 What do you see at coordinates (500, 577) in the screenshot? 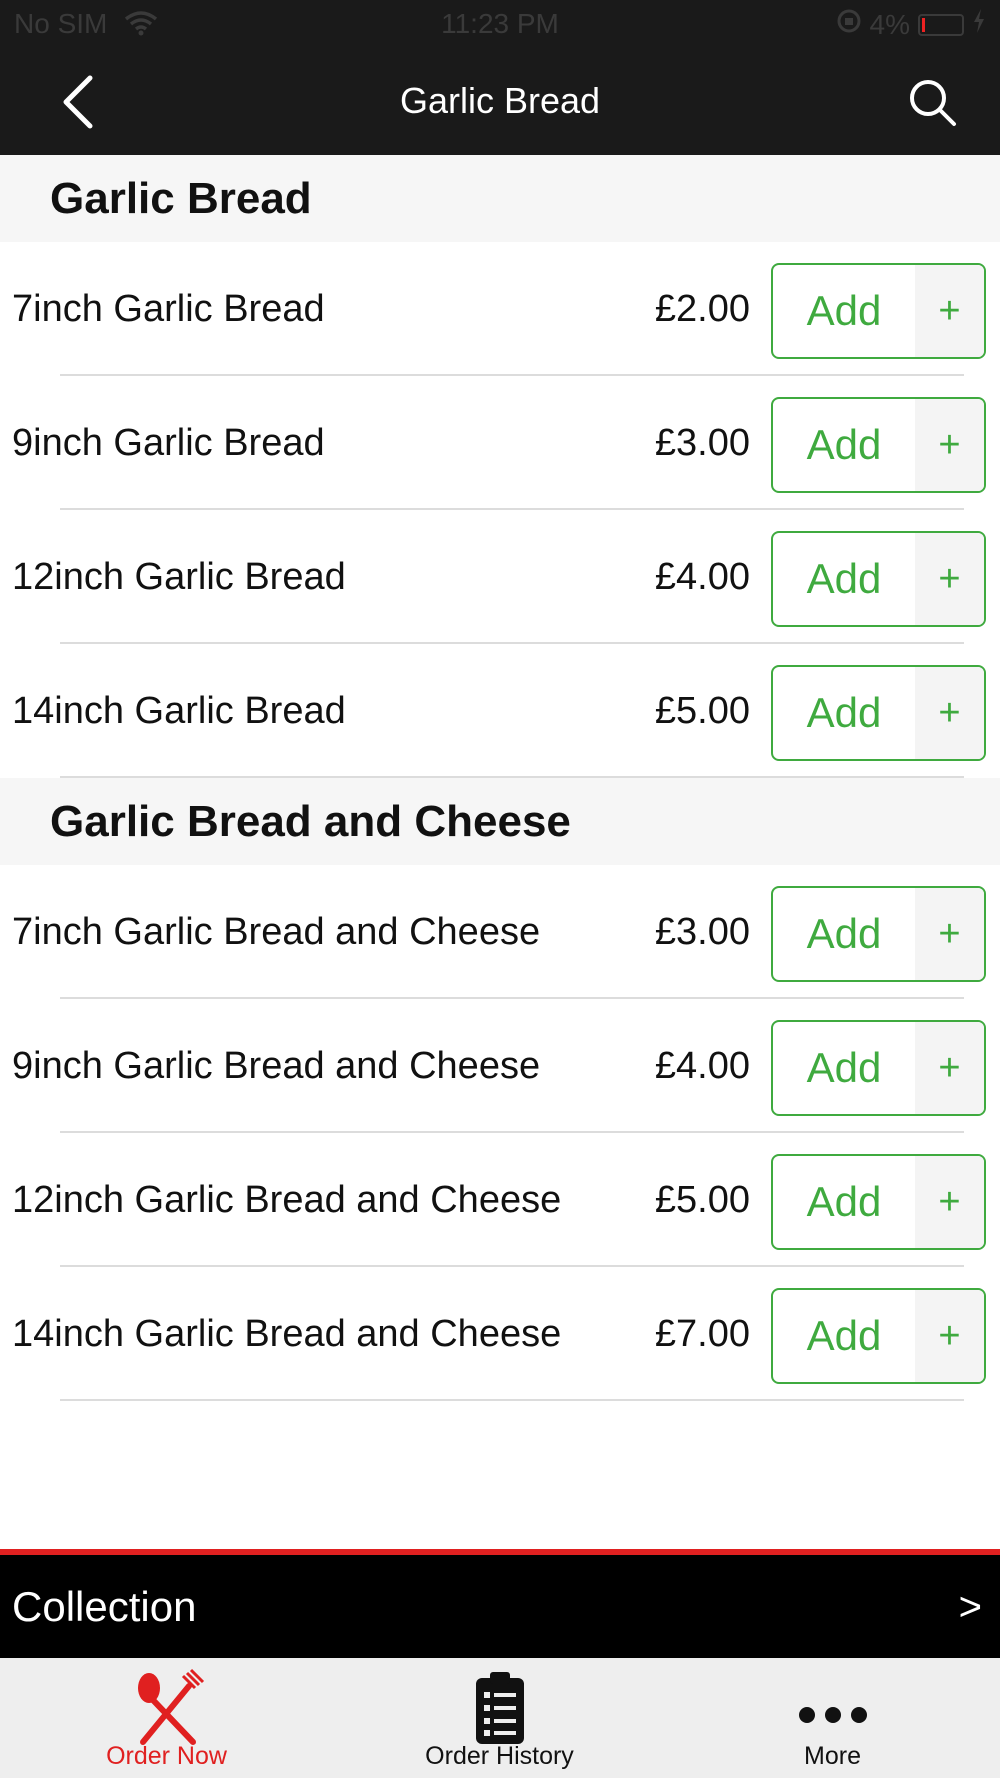
I see `menu-item-row: 12inch Garlic Bread £4.00 Add +` at bounding box center [500, 577].